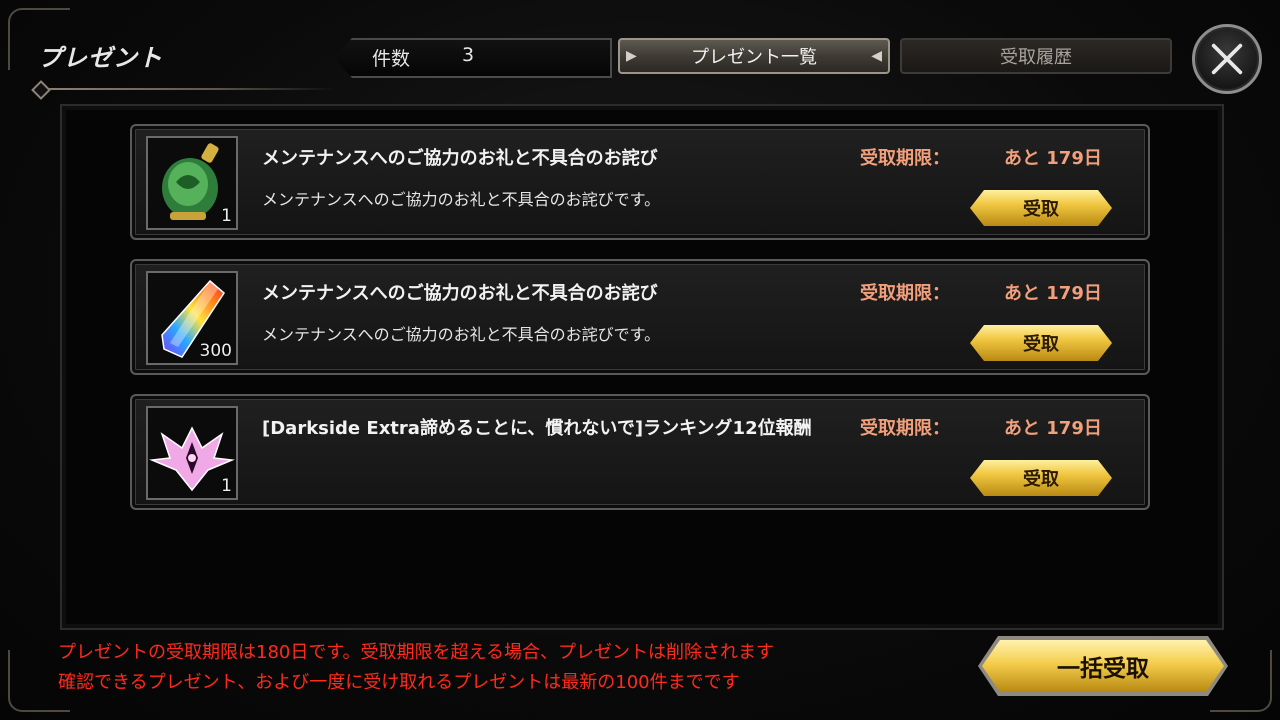  I want to click on page-title: プレゼント, so click(100, 58).